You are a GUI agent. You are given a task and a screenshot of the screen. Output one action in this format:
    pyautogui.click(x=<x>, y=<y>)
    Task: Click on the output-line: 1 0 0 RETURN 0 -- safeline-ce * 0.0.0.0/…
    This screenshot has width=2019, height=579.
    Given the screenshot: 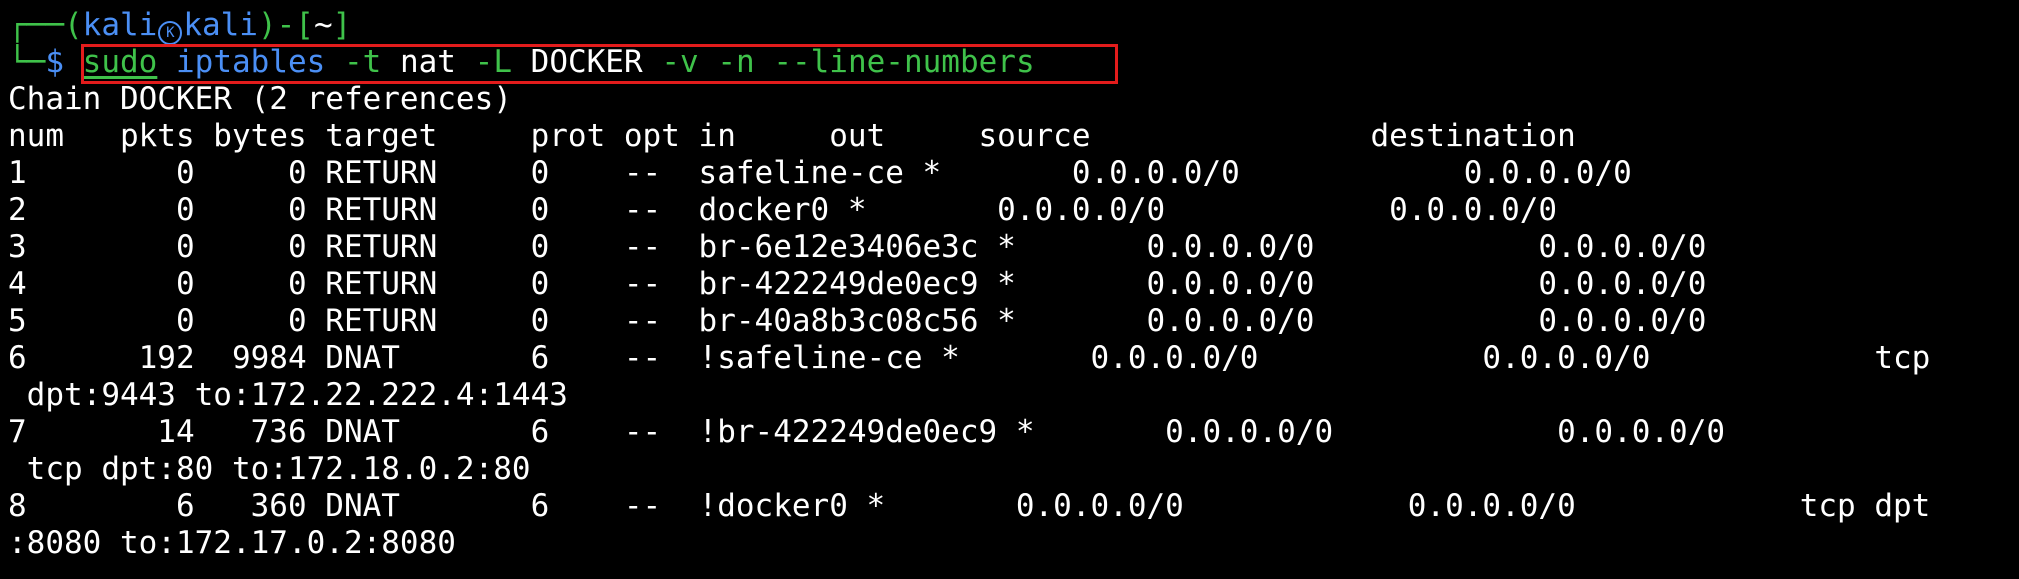 What is the action you would take?
    pyautogui.click(x=820, y=173)
    